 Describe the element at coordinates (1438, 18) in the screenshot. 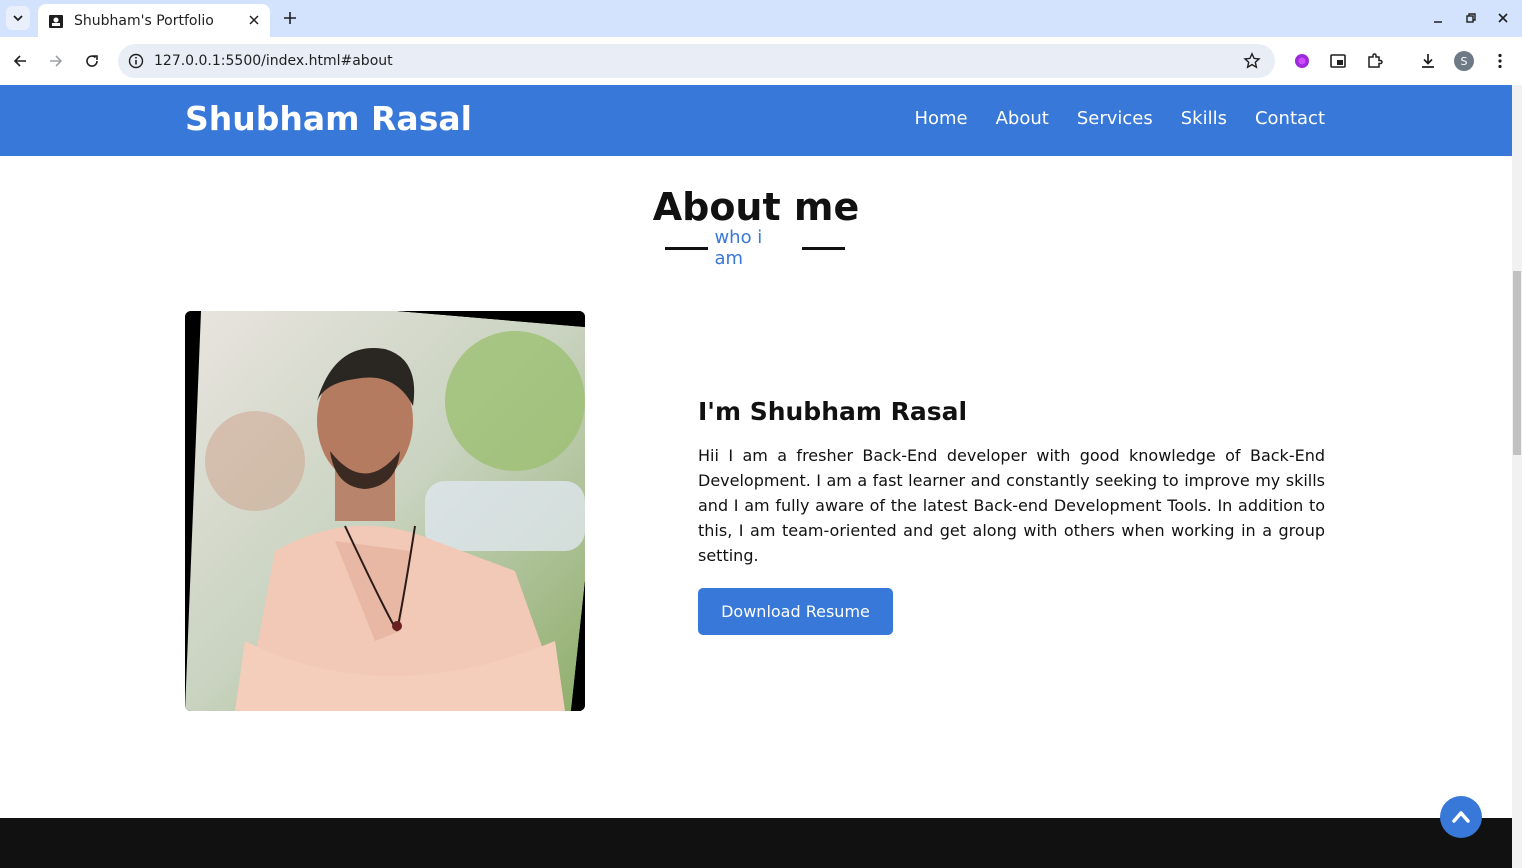

I see `minimize-button` at that location.